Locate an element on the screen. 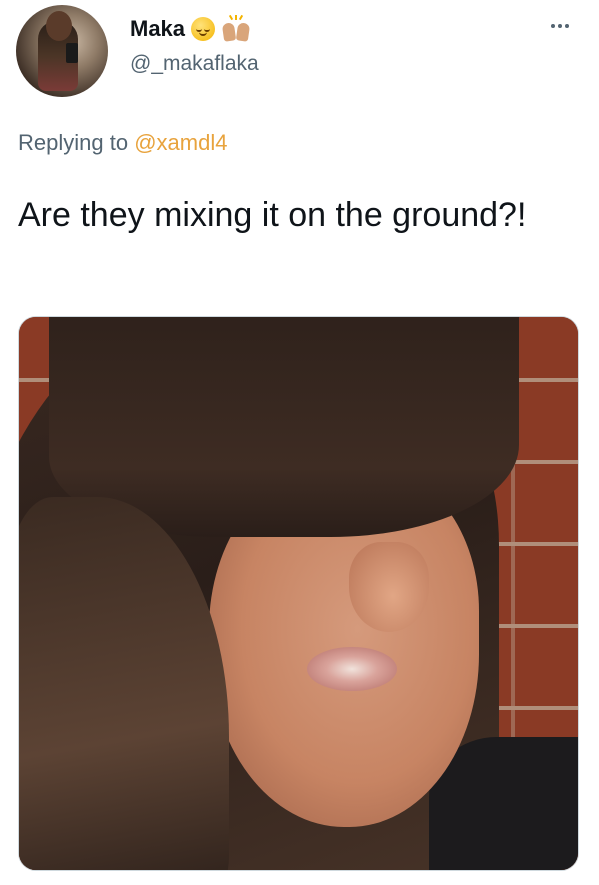  lips is located at coordinates (352, 669).